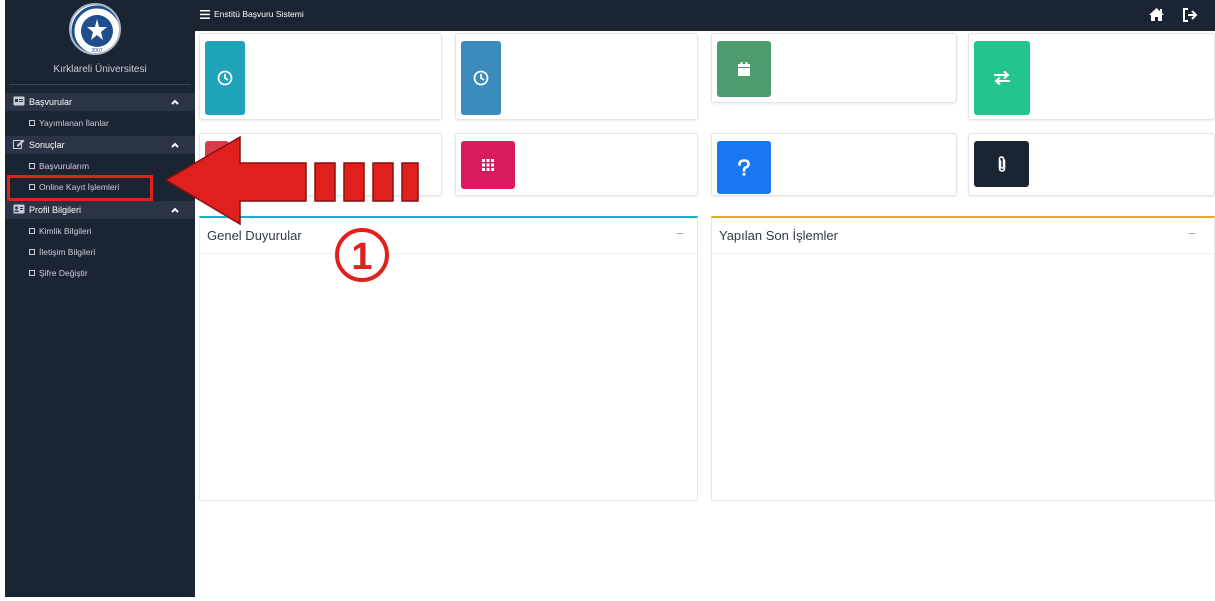 This screenshot has height=601, width=1215. I want to click on arrow-head-shape, so click(235, 180).